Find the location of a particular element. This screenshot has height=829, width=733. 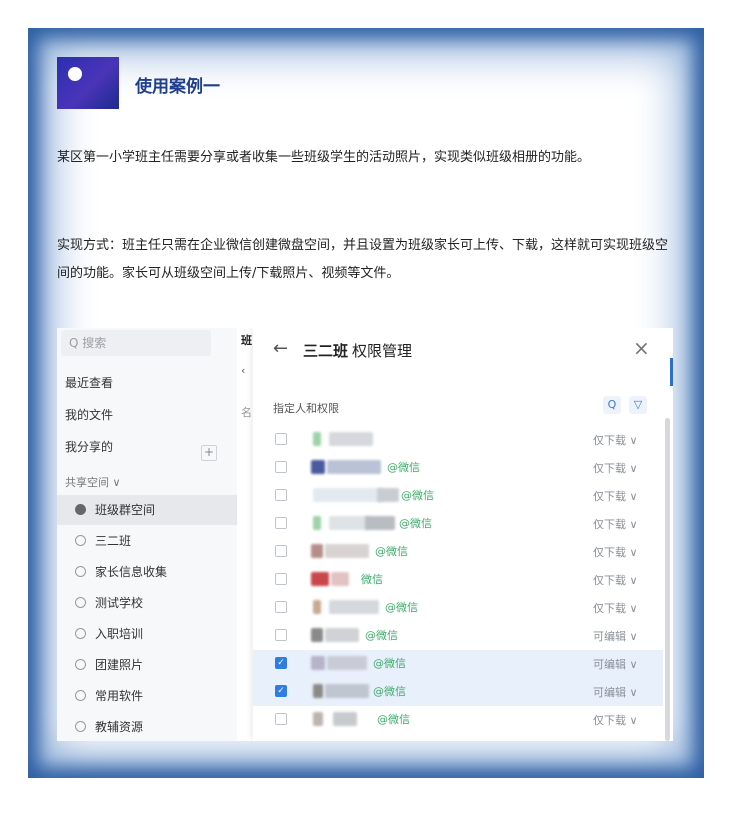

member-row: 仅下载 ∨ is located at coordinates (458, 440).